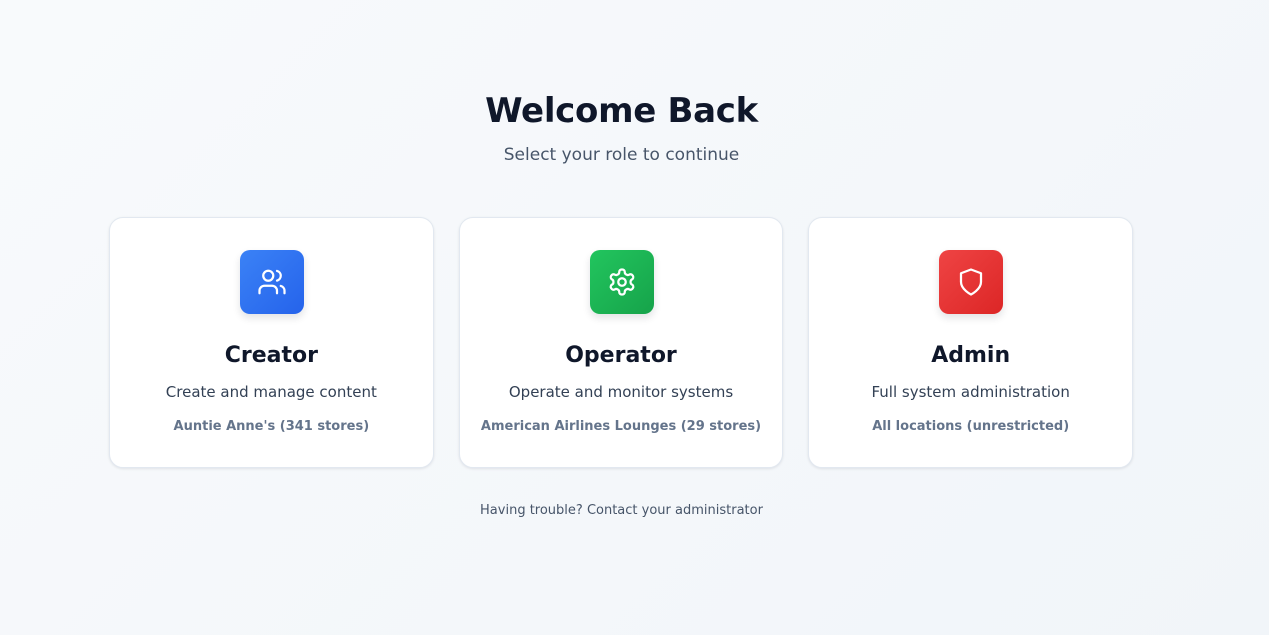 The width and height of the screenshot is (1269, 635). What do you see at coordinates (971, 282) in the screenshot?
I see `shield-icon` at bounding box center [971, 282].